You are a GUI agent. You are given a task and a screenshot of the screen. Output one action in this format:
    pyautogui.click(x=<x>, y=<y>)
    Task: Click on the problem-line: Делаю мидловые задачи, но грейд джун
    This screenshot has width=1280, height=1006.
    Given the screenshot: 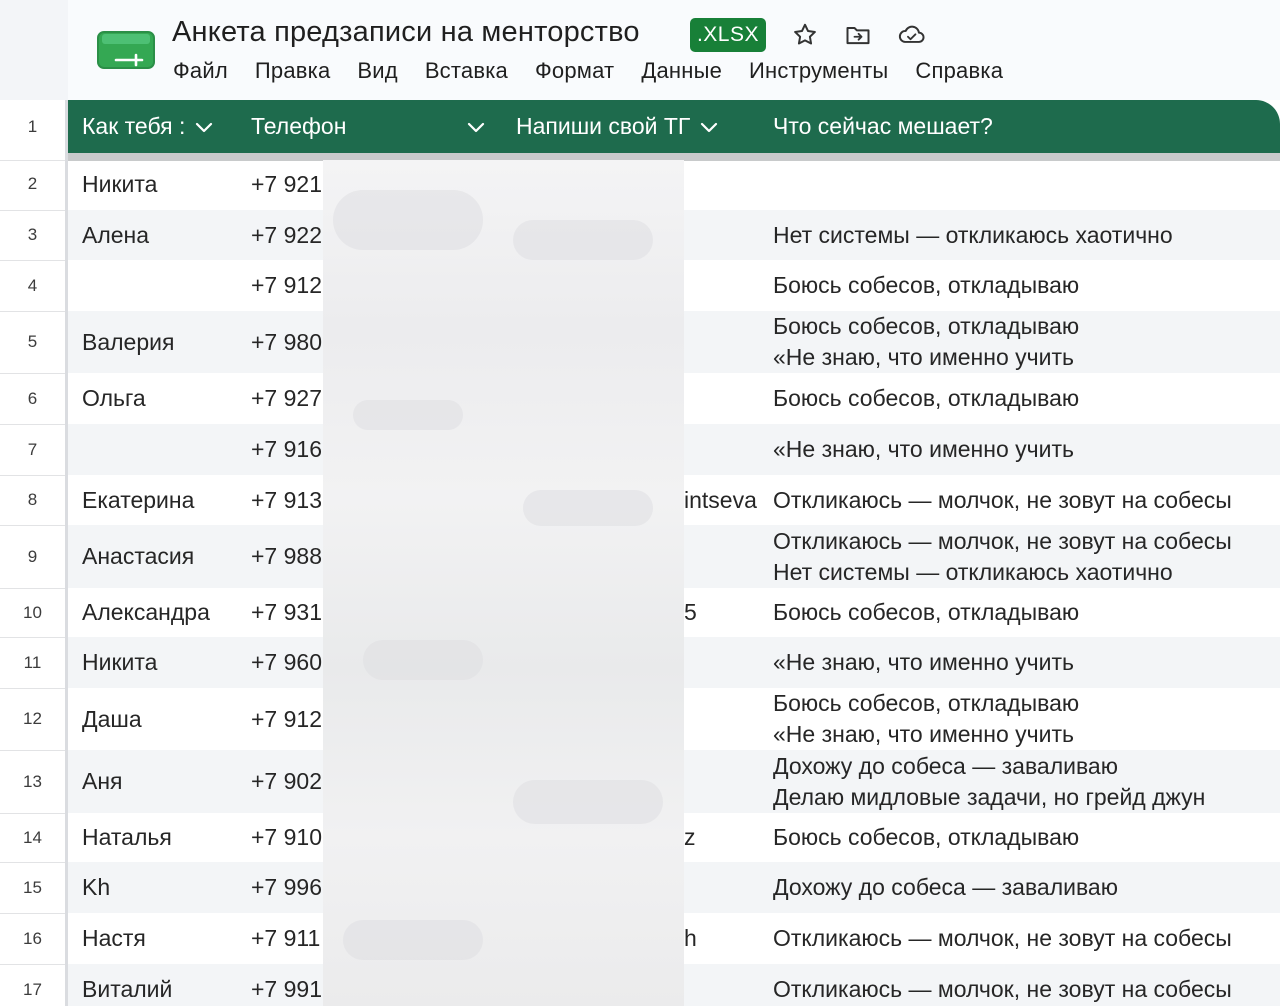 What is the action you would take?
    pyautogui.click(x=989, y=796)
    